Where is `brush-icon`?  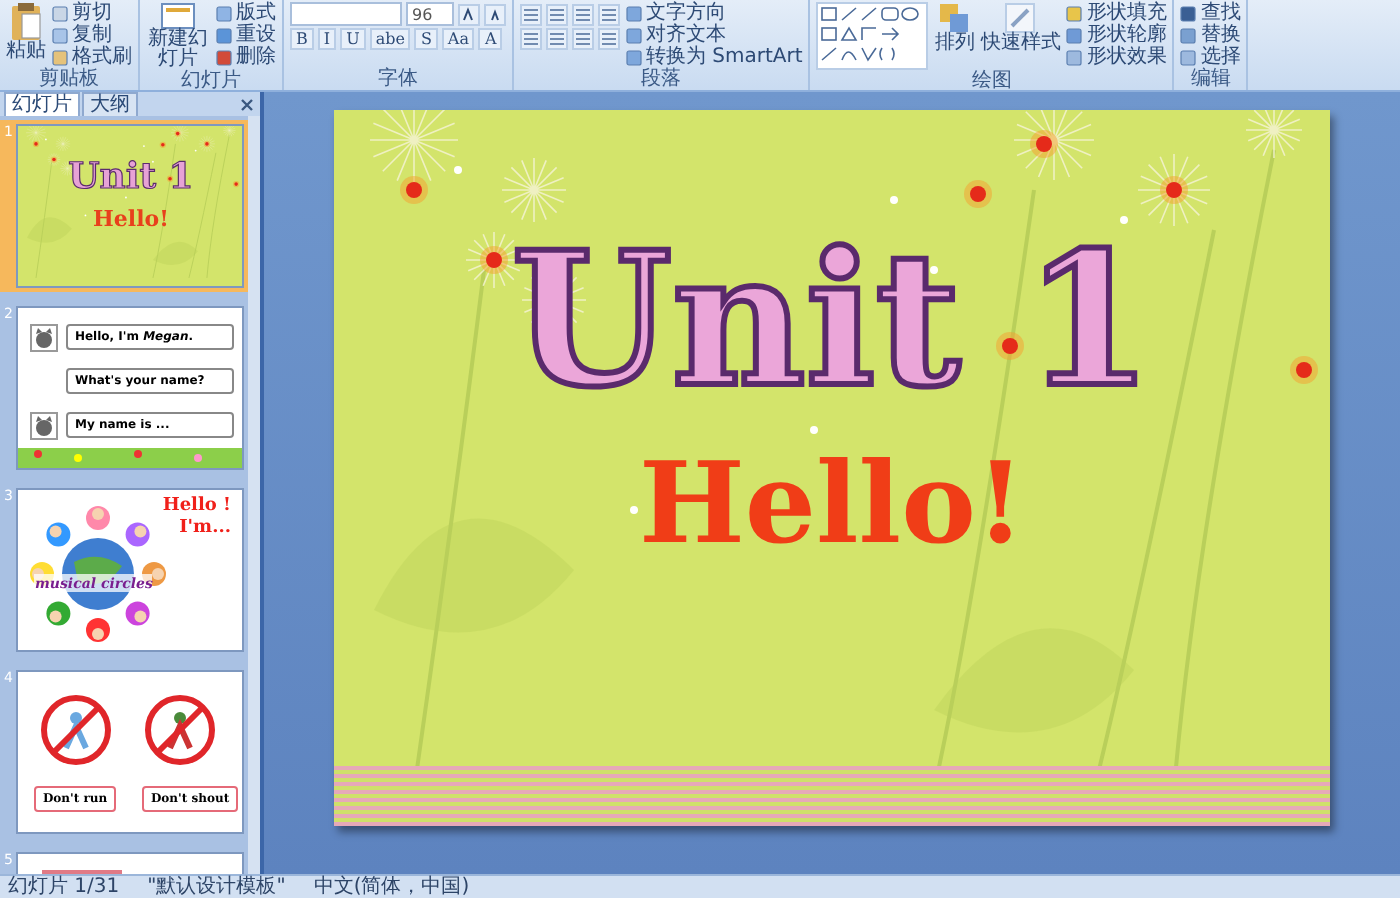
brush-icon is located at coordinates (1020, 18).